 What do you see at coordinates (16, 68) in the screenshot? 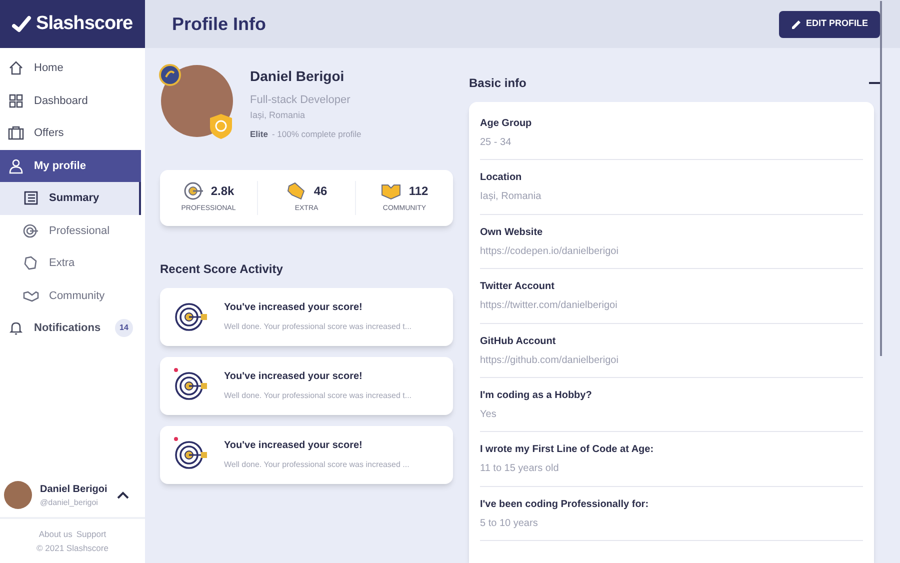
I see `home-icon` at bounding box center [16, 68].